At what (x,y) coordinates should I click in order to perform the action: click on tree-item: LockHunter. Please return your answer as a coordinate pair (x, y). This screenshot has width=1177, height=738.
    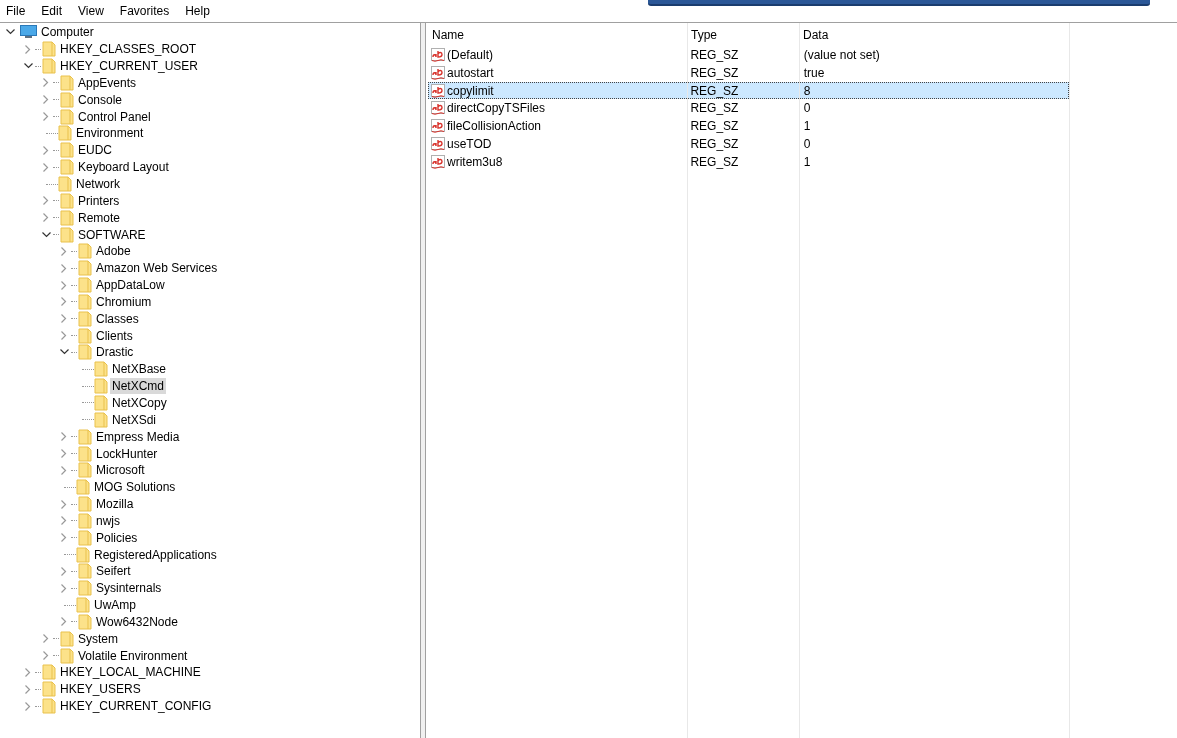
    Looking at the image, I should click on (127, 453).